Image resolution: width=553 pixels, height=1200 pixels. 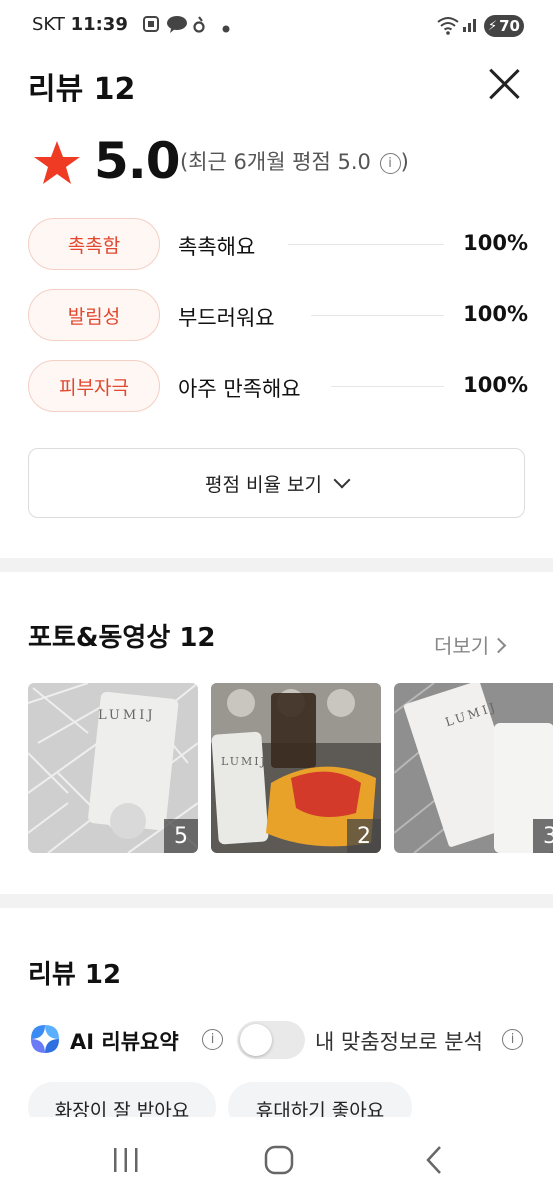 I want to click on attribute-label: 촉촉해요, so click(x=217, y=247).